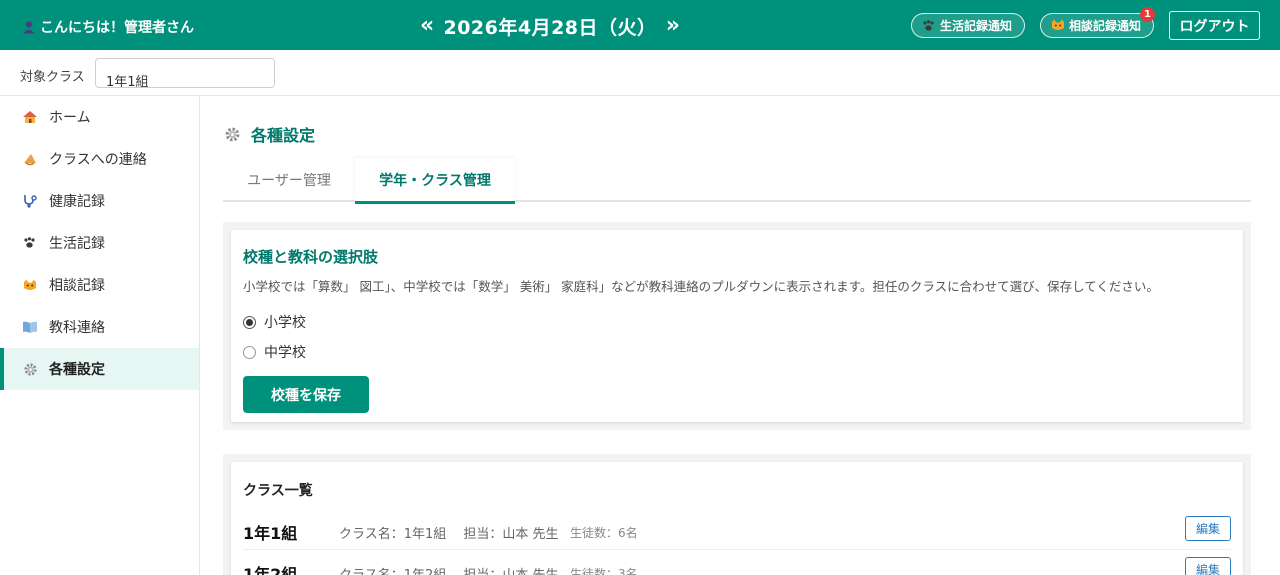  I want to click on prev-day-button: «, so click(427, 26).